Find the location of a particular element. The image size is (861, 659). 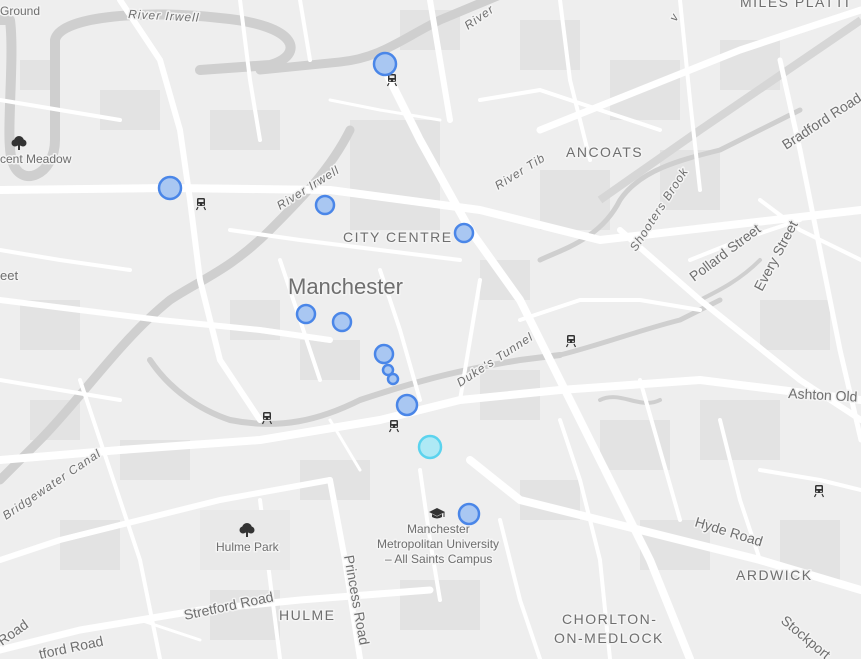

map-marker-selected is located at coordinates (430, 447).